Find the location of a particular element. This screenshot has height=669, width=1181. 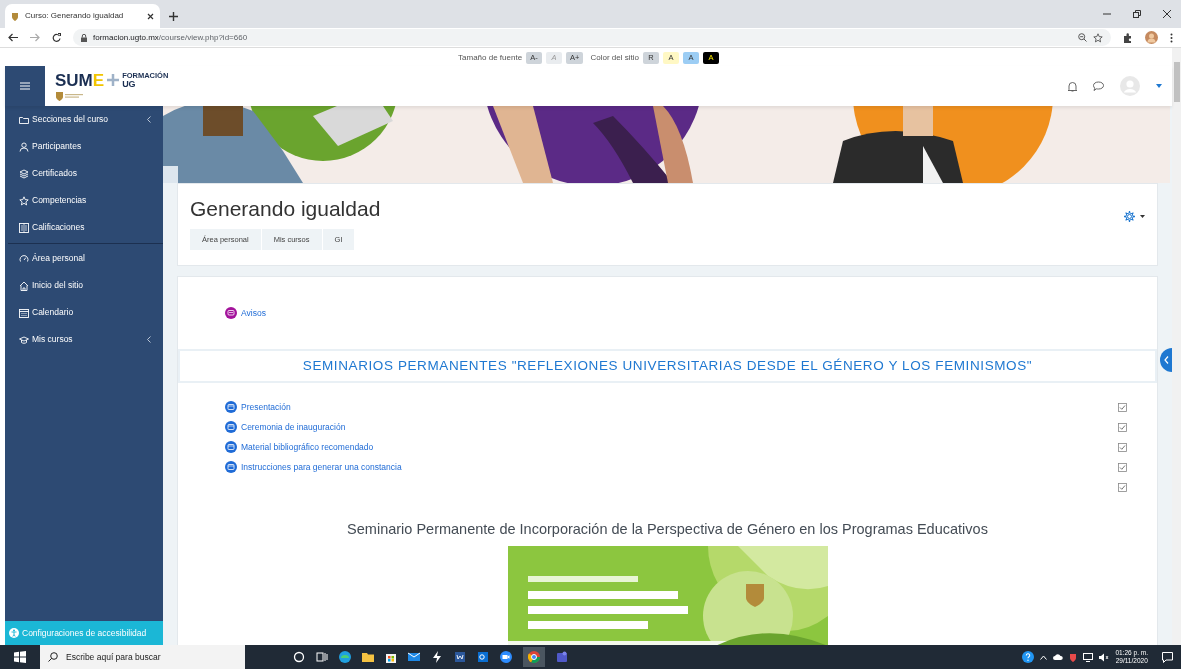

graduation-cap-icon is located at coordinates (24, 339).